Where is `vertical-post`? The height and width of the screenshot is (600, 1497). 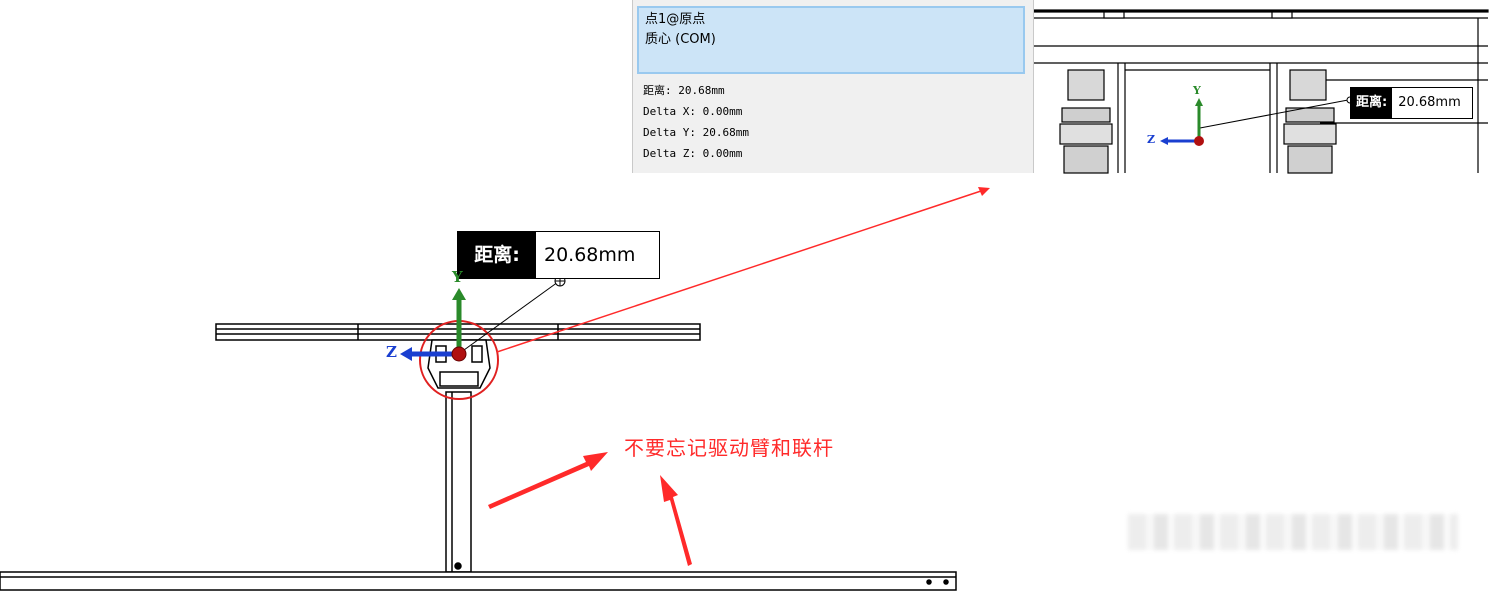 vertical-post is located at coordinates (458, 482).